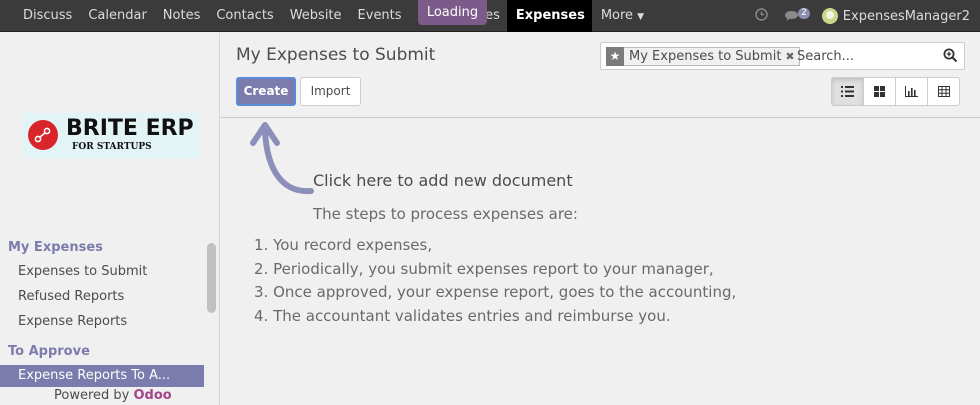 Image resolution: width=980 pixels, height=405 pixels. I want to click on helper-subtitle: The steps to process expenses are:, so click(445, 214).